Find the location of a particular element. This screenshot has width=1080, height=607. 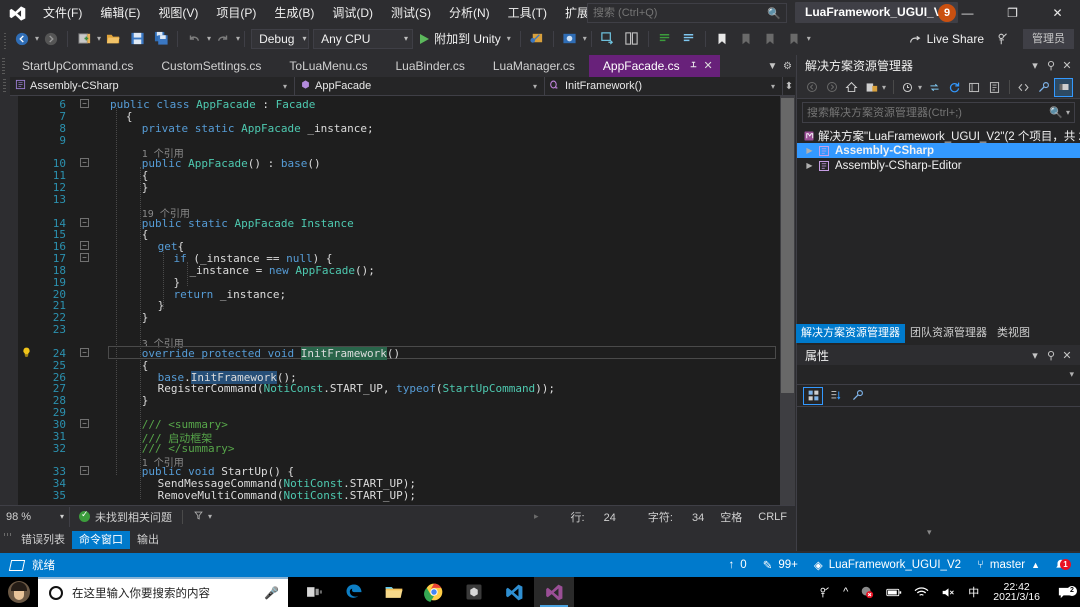

code-line: public static AppFacade Instance is located at coordinates (248, 223).